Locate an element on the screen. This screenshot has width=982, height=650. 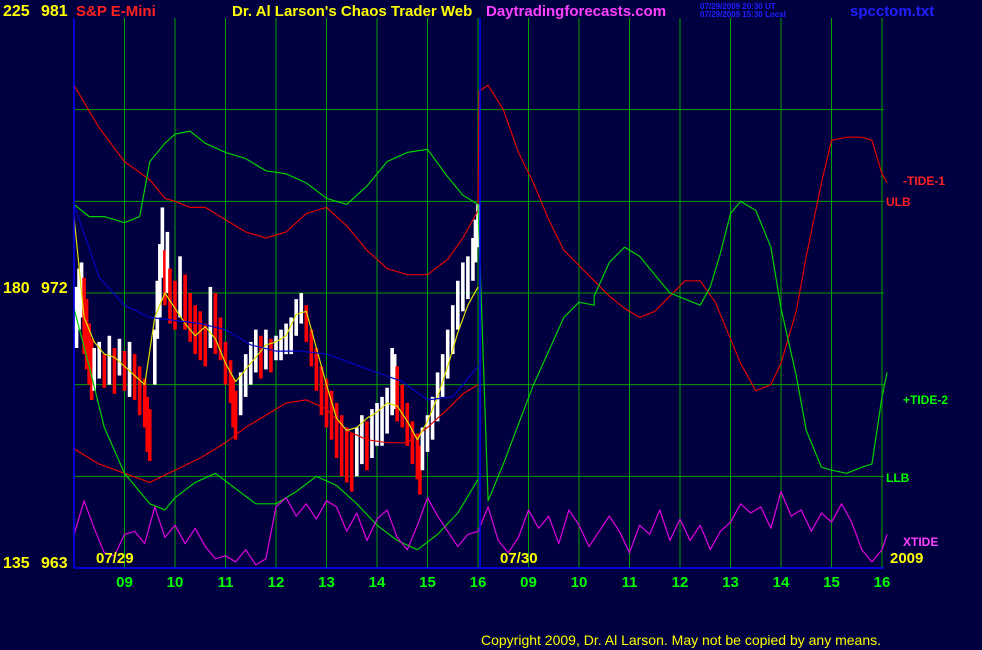
symbol-title: S&P E-Mini is located at coordinates (116, 11).